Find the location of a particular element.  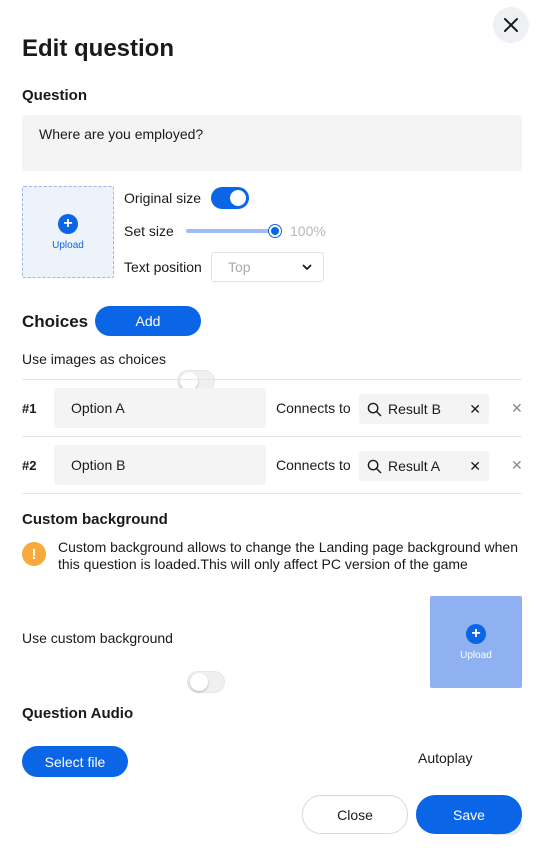

choice-value: Option B is located at coordinates (98, 465).